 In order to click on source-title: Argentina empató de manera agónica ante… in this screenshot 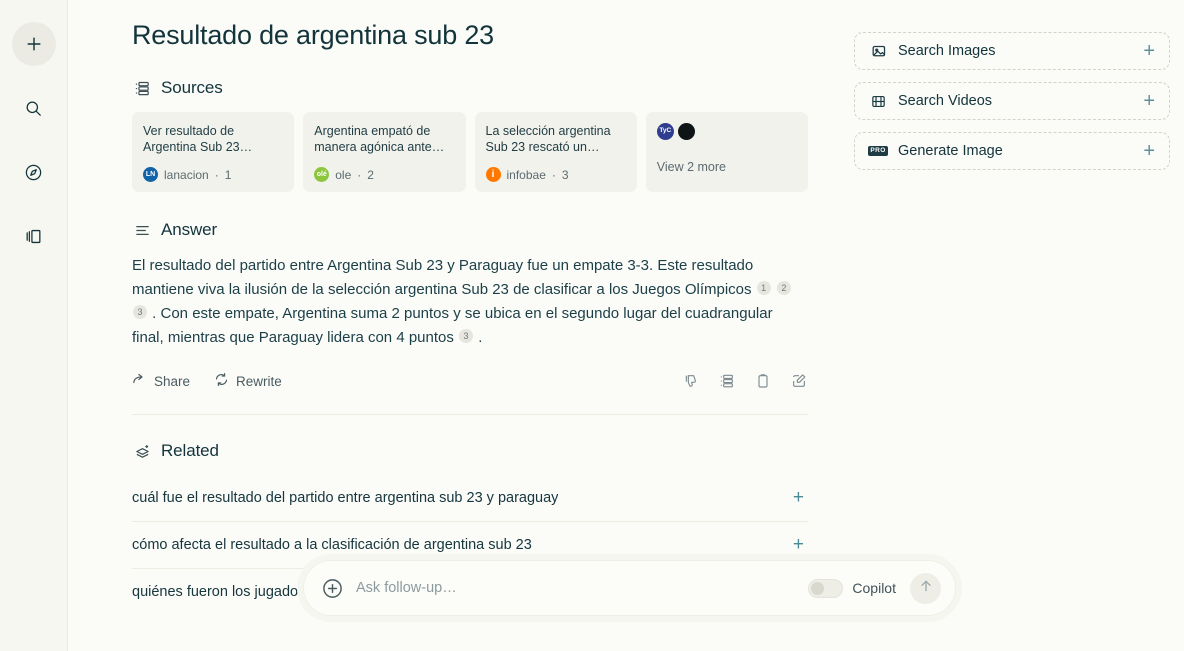, I will do `click(379, 139)`.